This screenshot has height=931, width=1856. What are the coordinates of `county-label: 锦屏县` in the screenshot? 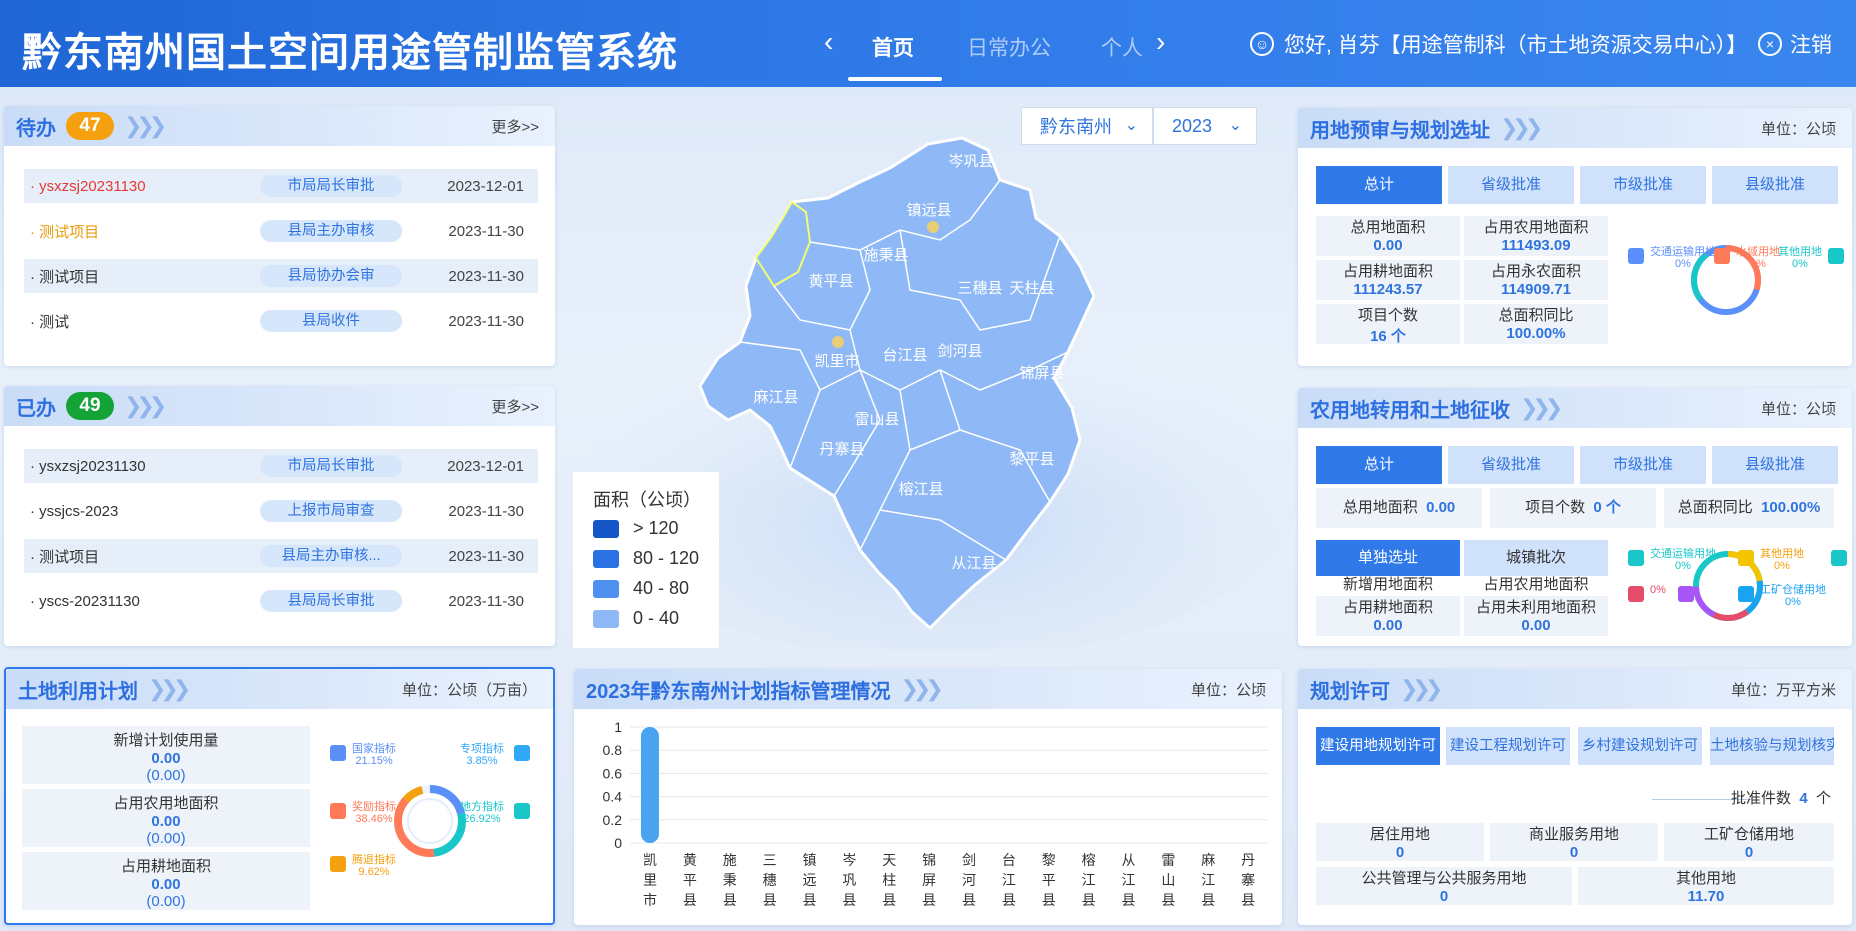 It's located at (1041, 373).